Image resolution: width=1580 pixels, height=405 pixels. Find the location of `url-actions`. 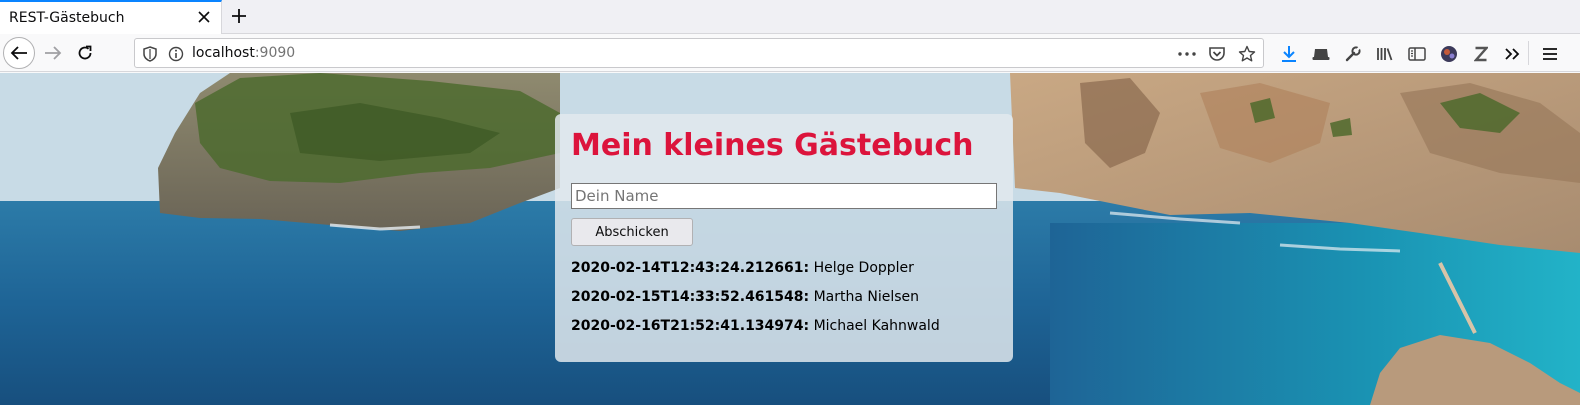

url-actions is located at coordinates (1217, 54).